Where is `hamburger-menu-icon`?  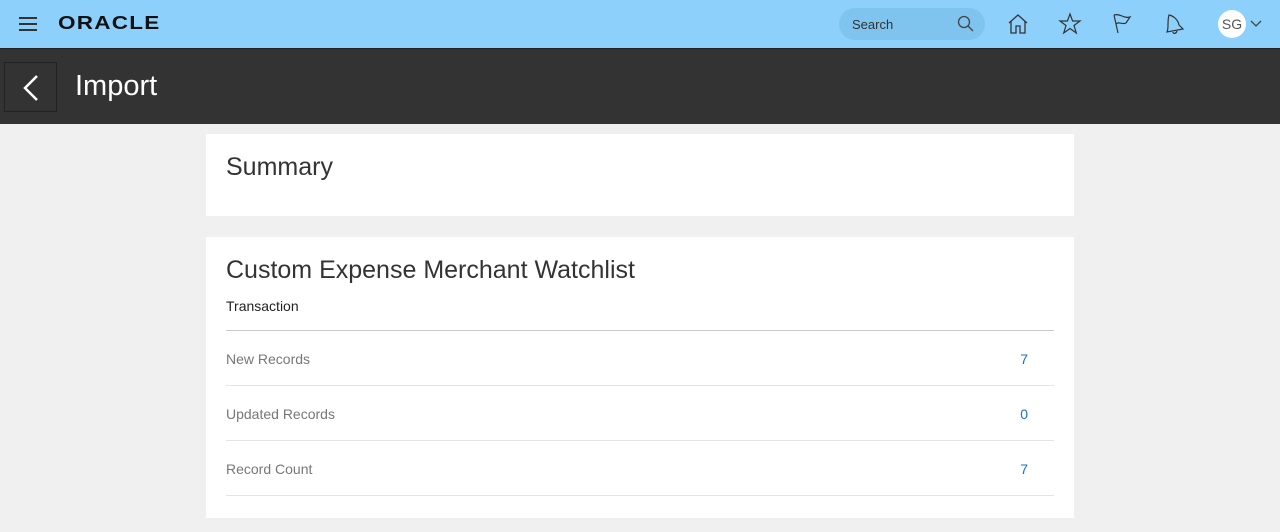
hamburger-menu-icon is located at coordinates (28, 24).